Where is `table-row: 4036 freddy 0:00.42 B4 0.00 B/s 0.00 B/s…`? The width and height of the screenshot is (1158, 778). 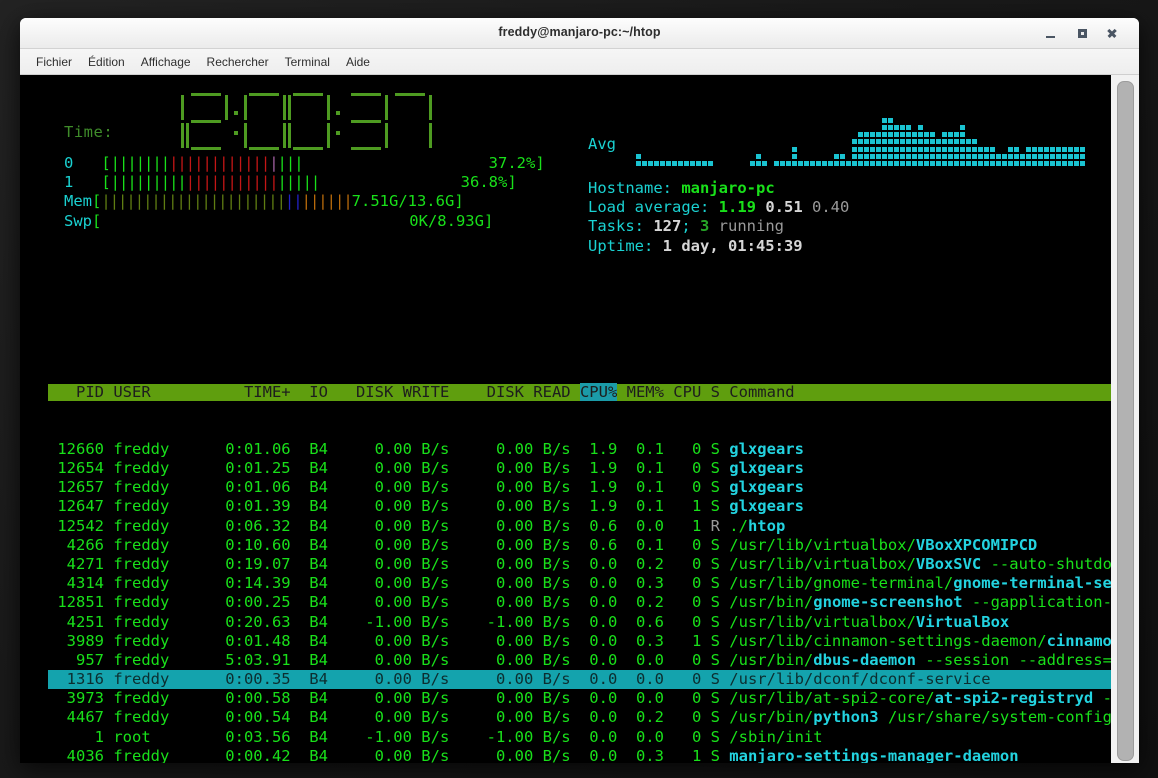
table-row: 4036 freddy 0:00.42 B4 0.00 B/s 0.00 B/s… is located at coordinates (593, 755).